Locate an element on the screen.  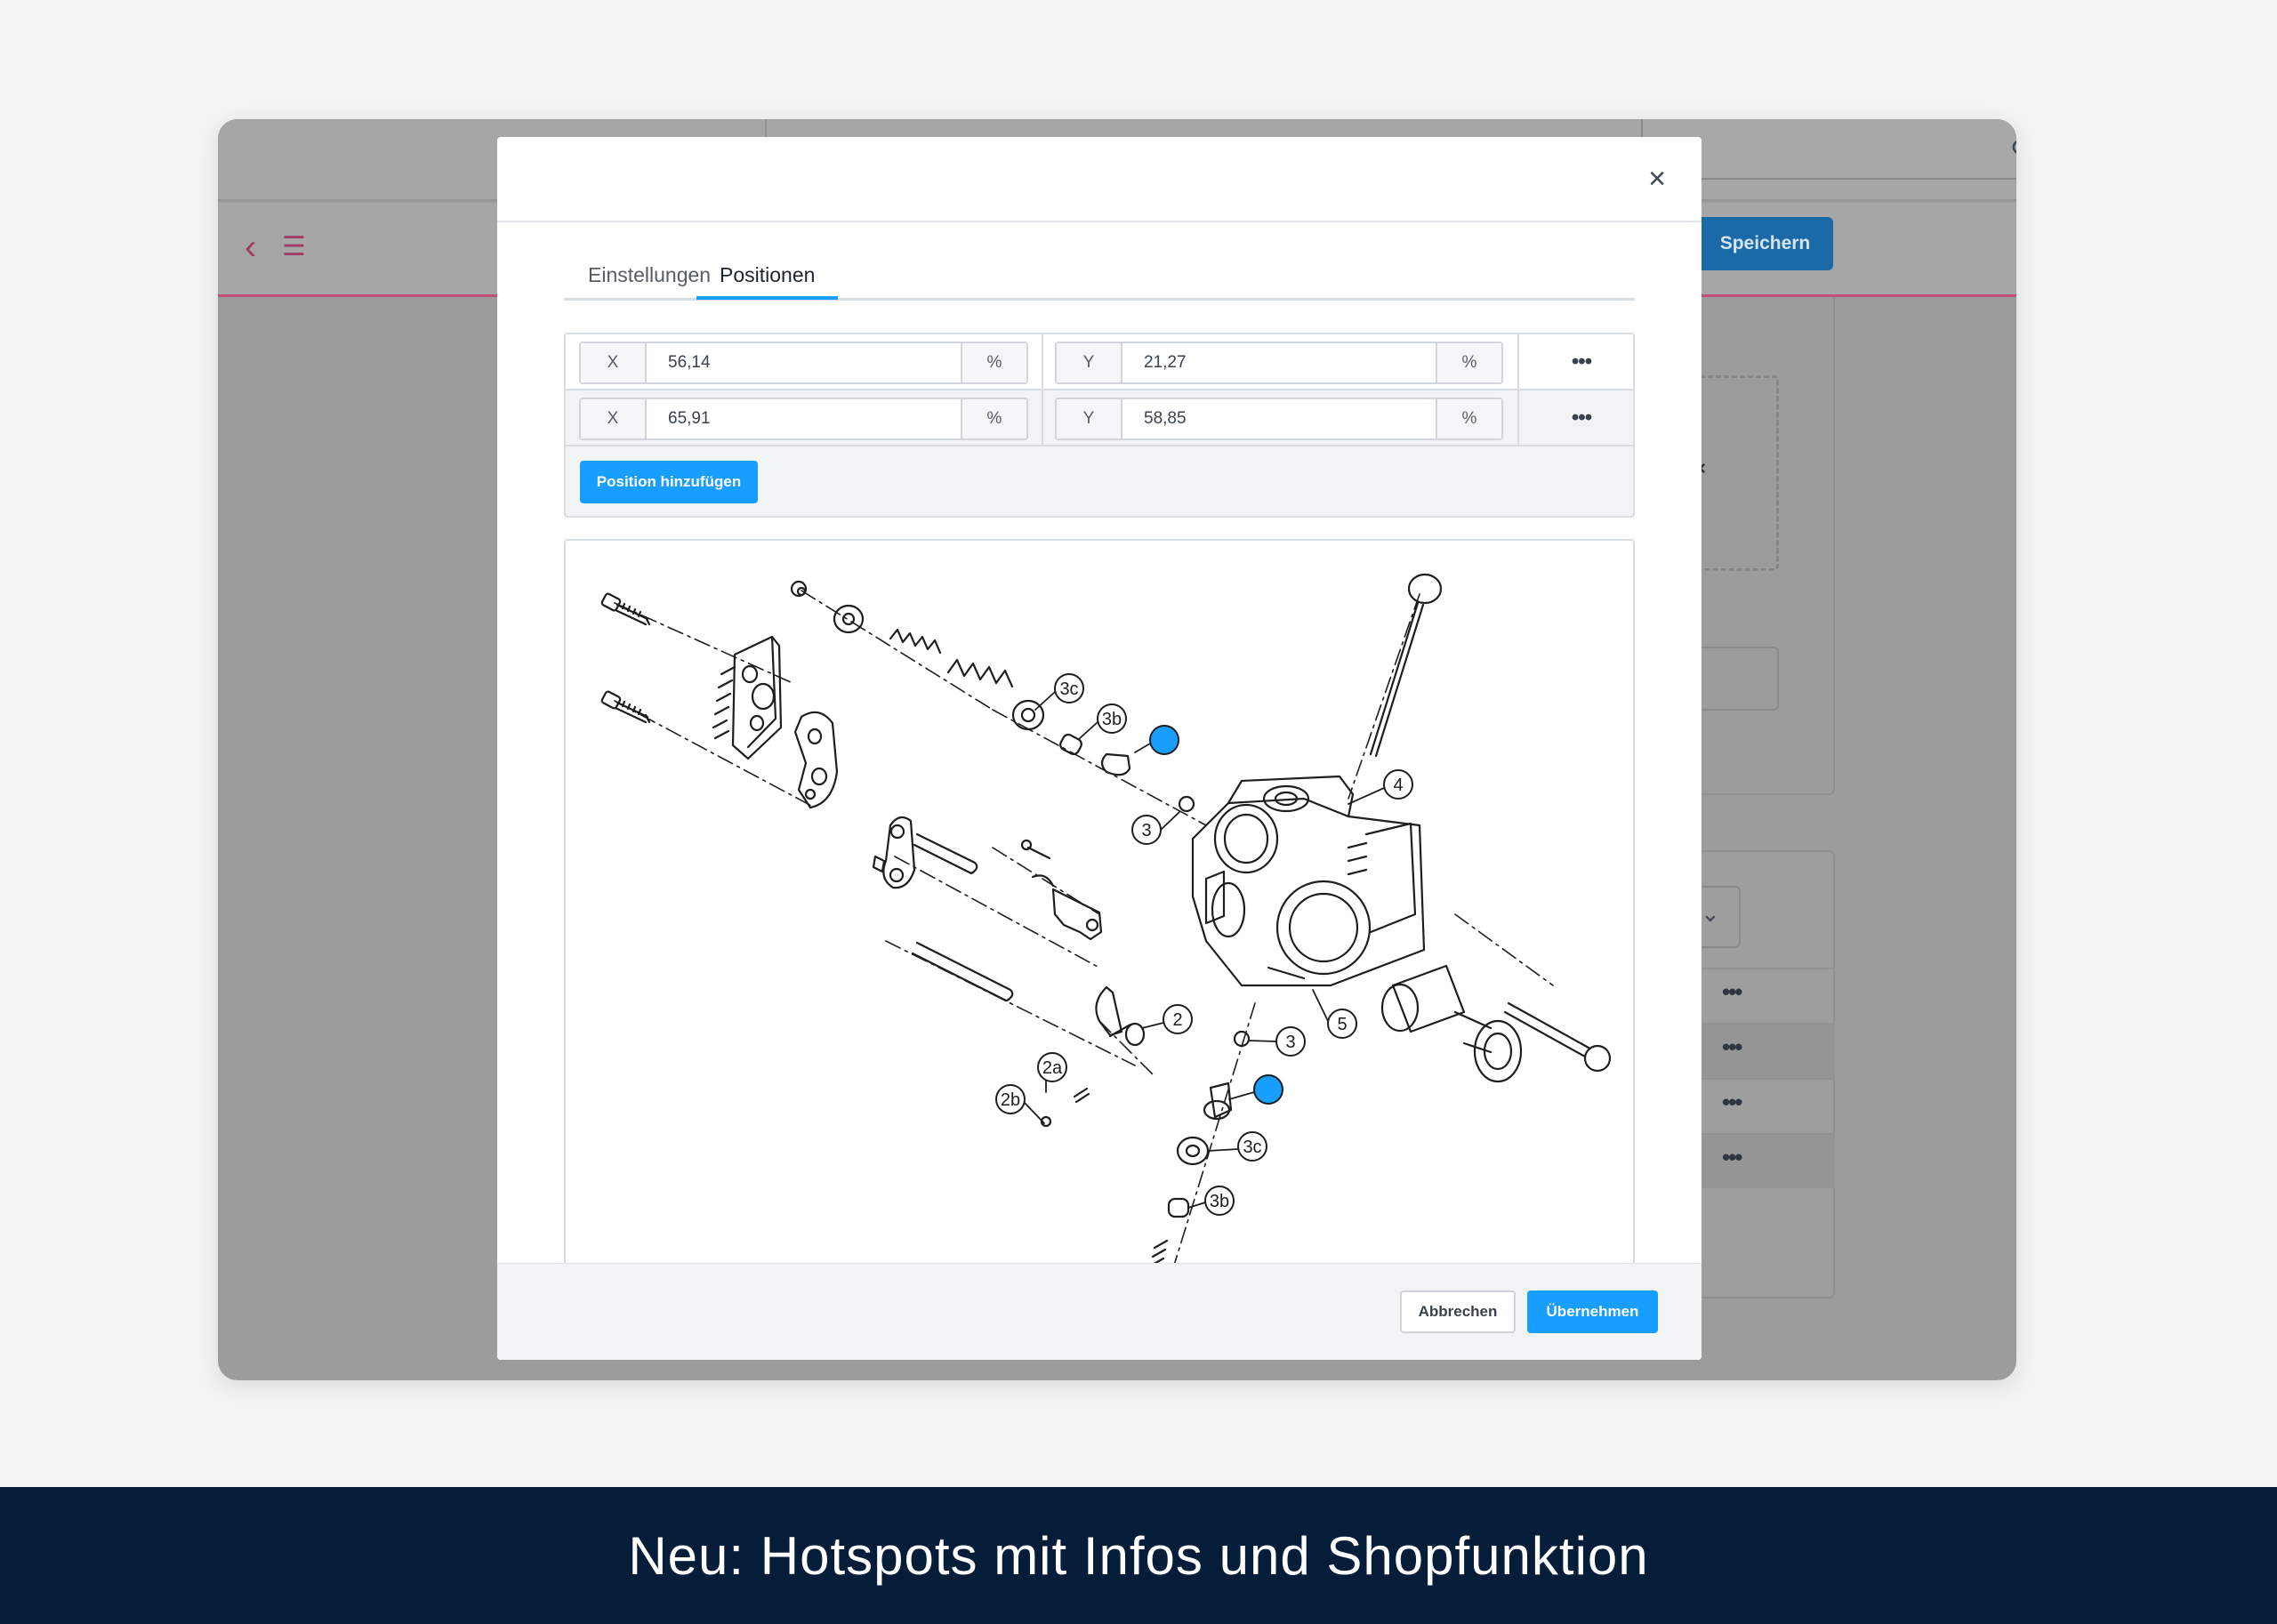
callout-label: 5 is located at coordinates (1342, 1024).